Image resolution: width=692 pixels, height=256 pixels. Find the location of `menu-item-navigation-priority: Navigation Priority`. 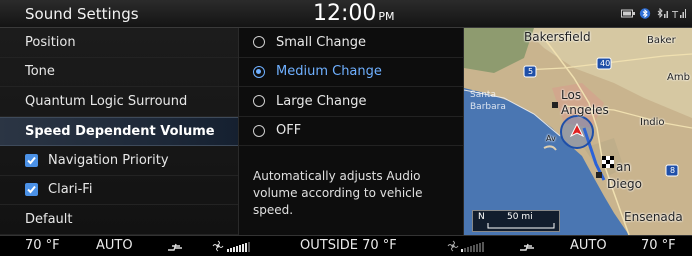

menu-item-navigation-priority: Navigation Priority is located at coordinates (119, 161).